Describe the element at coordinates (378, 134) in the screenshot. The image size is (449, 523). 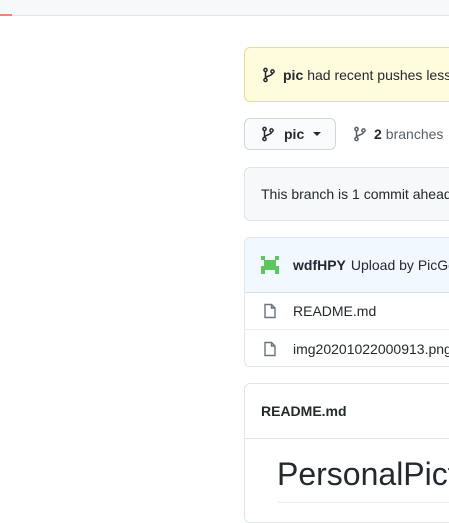
I see `branches-count: 2` at that location.